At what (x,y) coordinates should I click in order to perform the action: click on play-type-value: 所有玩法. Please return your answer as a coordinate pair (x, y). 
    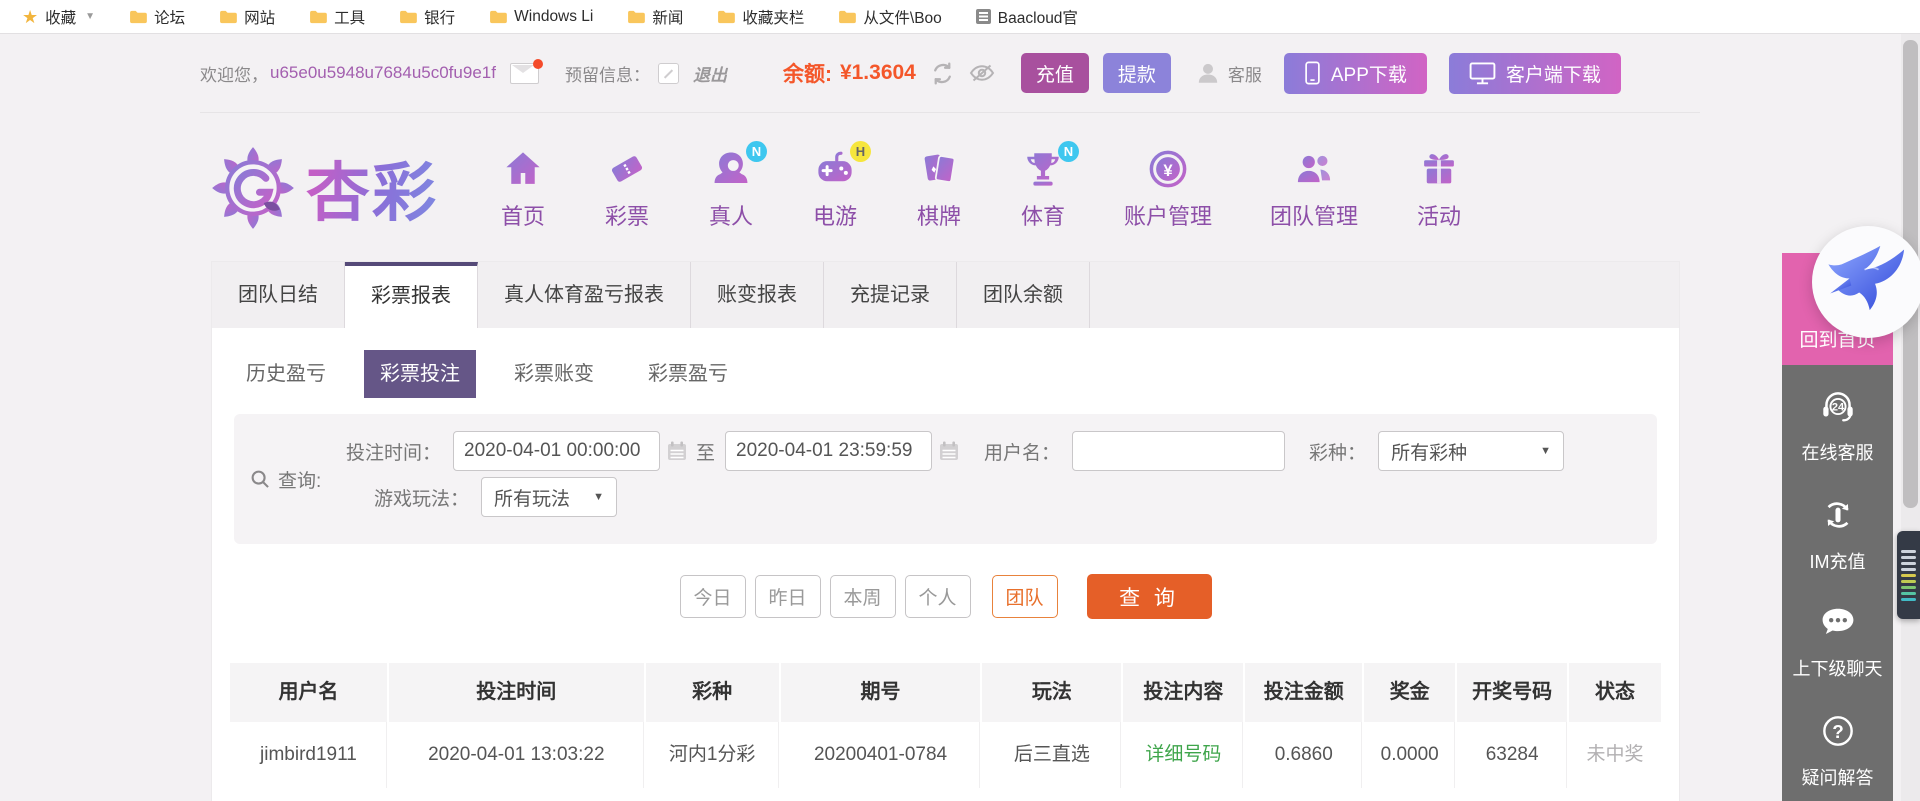
    Looking at the image, I should click on (532, 499).